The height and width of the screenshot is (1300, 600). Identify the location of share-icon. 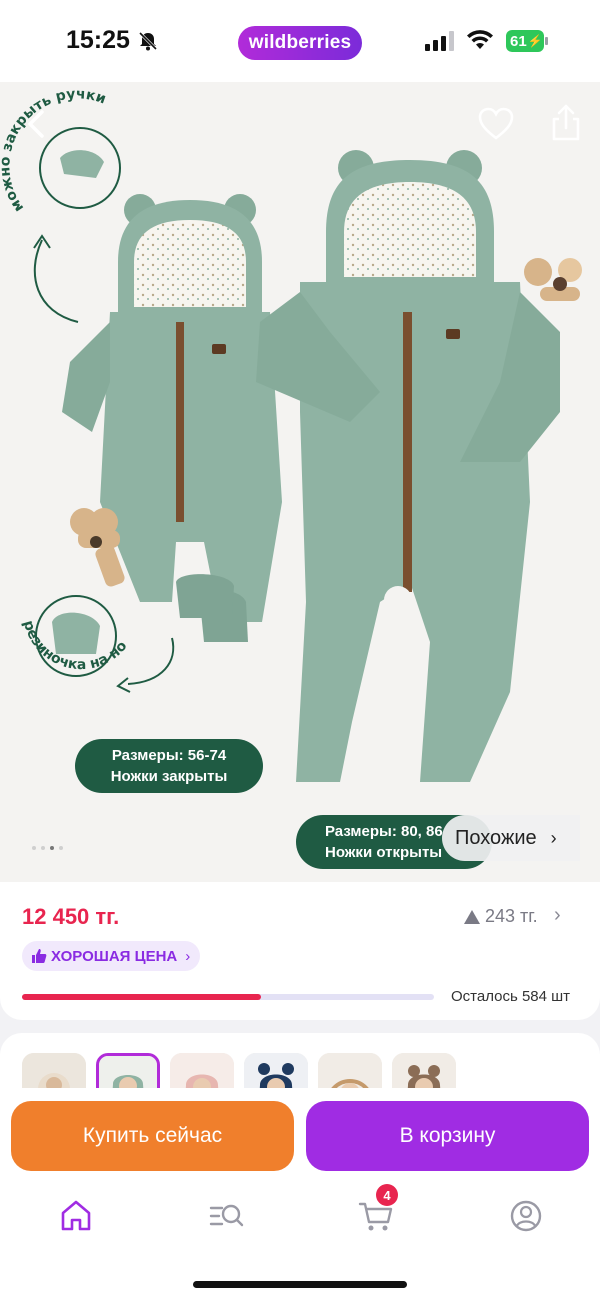
(566, 123).